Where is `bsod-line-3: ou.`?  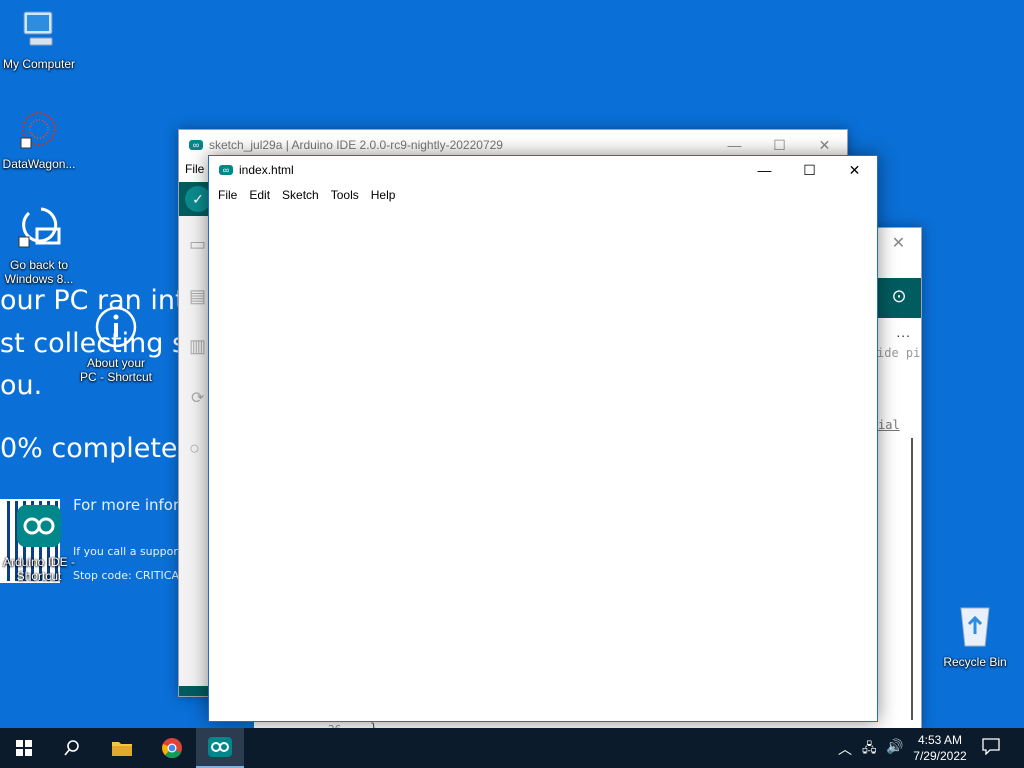
bsod-line-3: ou. is located at coordinates (21, 385).